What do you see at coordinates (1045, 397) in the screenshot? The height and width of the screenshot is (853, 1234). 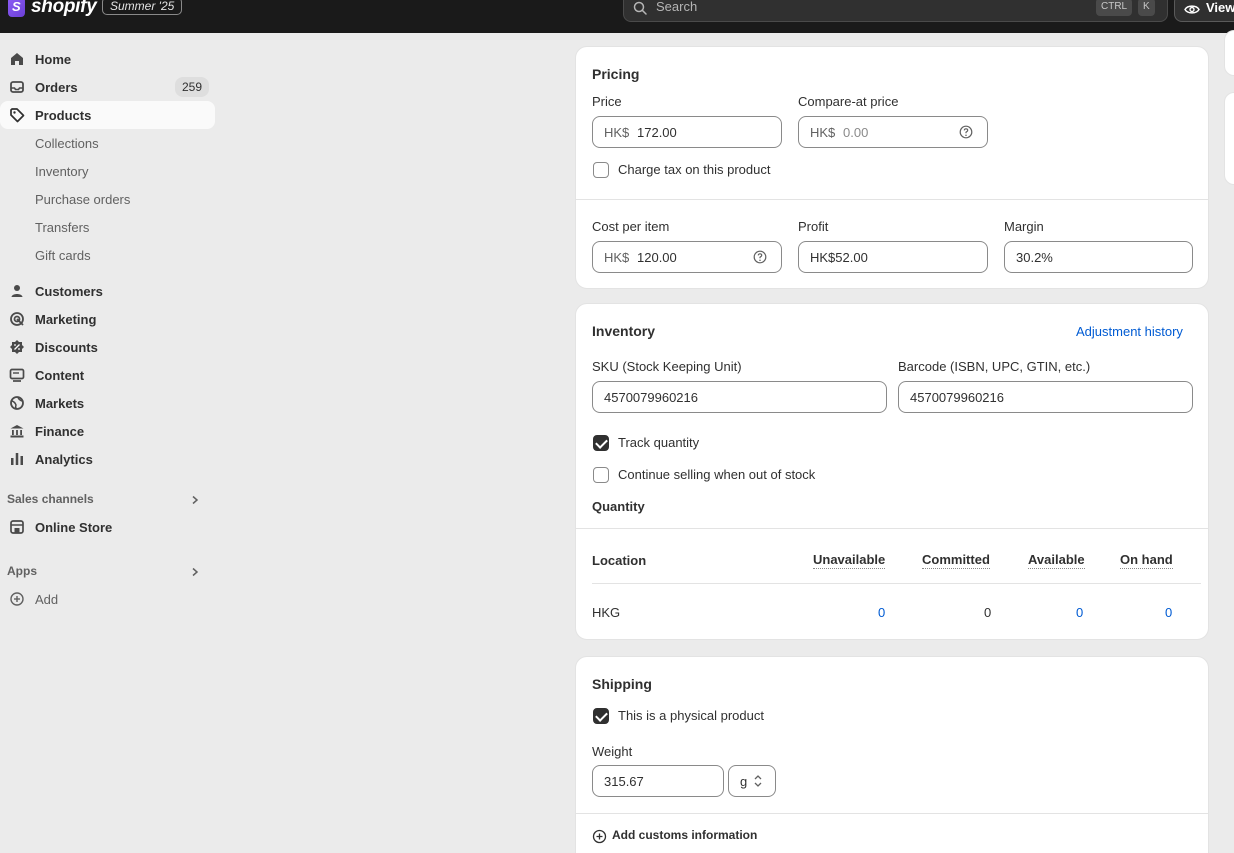 I see `barcode-input: 4570079960216` at bounding box center [1045, 397].